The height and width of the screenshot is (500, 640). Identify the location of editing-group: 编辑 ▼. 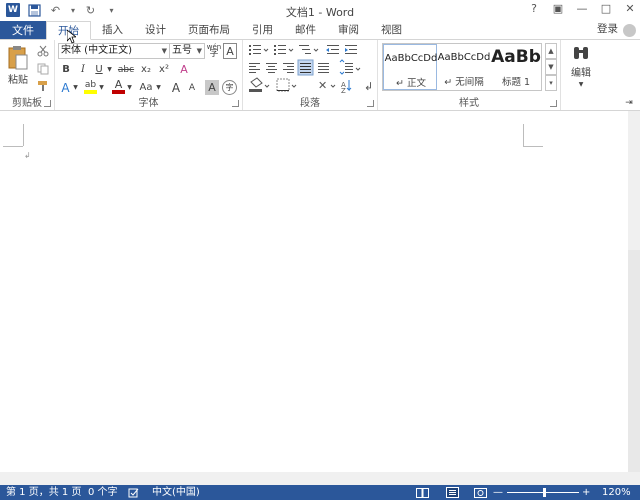
(581, 75).